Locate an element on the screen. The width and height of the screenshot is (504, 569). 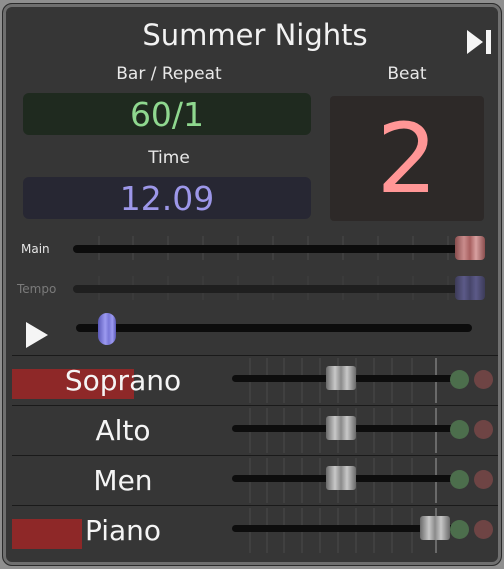
part-name: Soprano is located at coordinates (123, 380).